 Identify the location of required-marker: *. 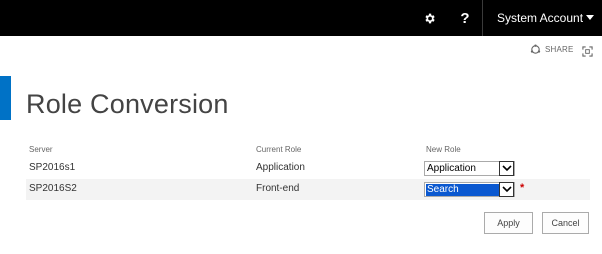
(522, 188).